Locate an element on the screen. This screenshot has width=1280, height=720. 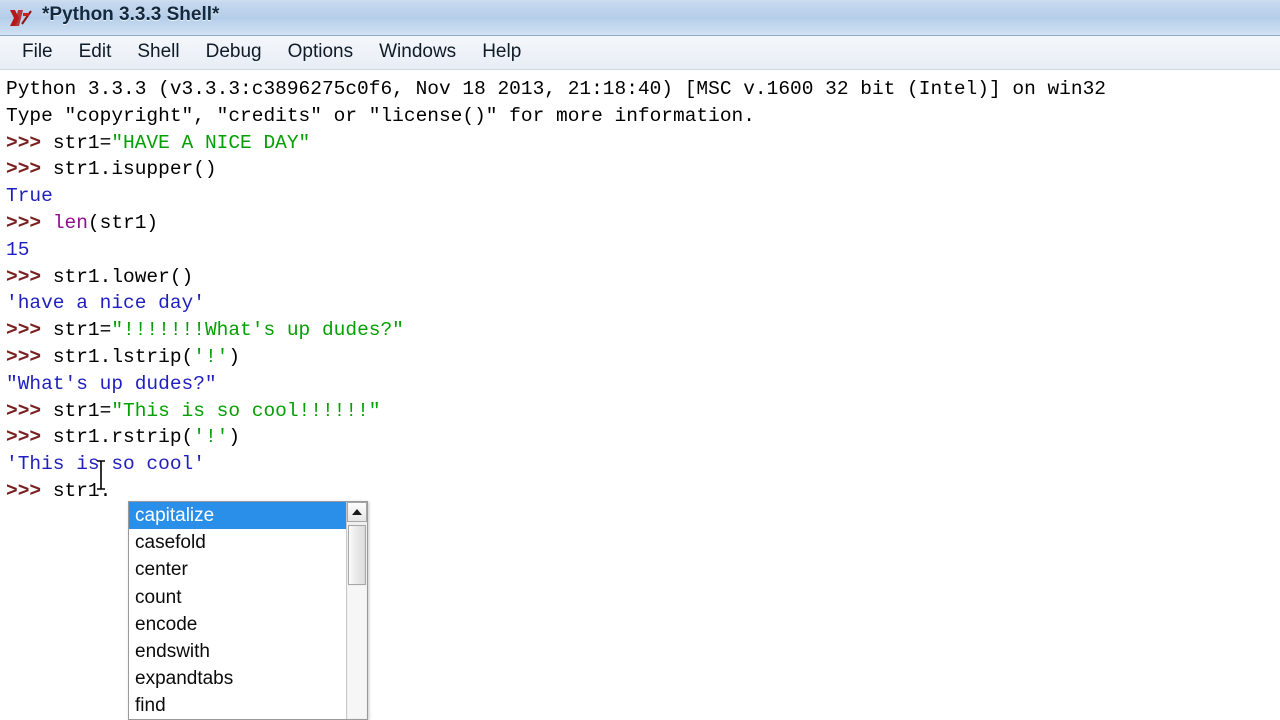
shell-line-output-true: True is located at coordinates (643, 196).